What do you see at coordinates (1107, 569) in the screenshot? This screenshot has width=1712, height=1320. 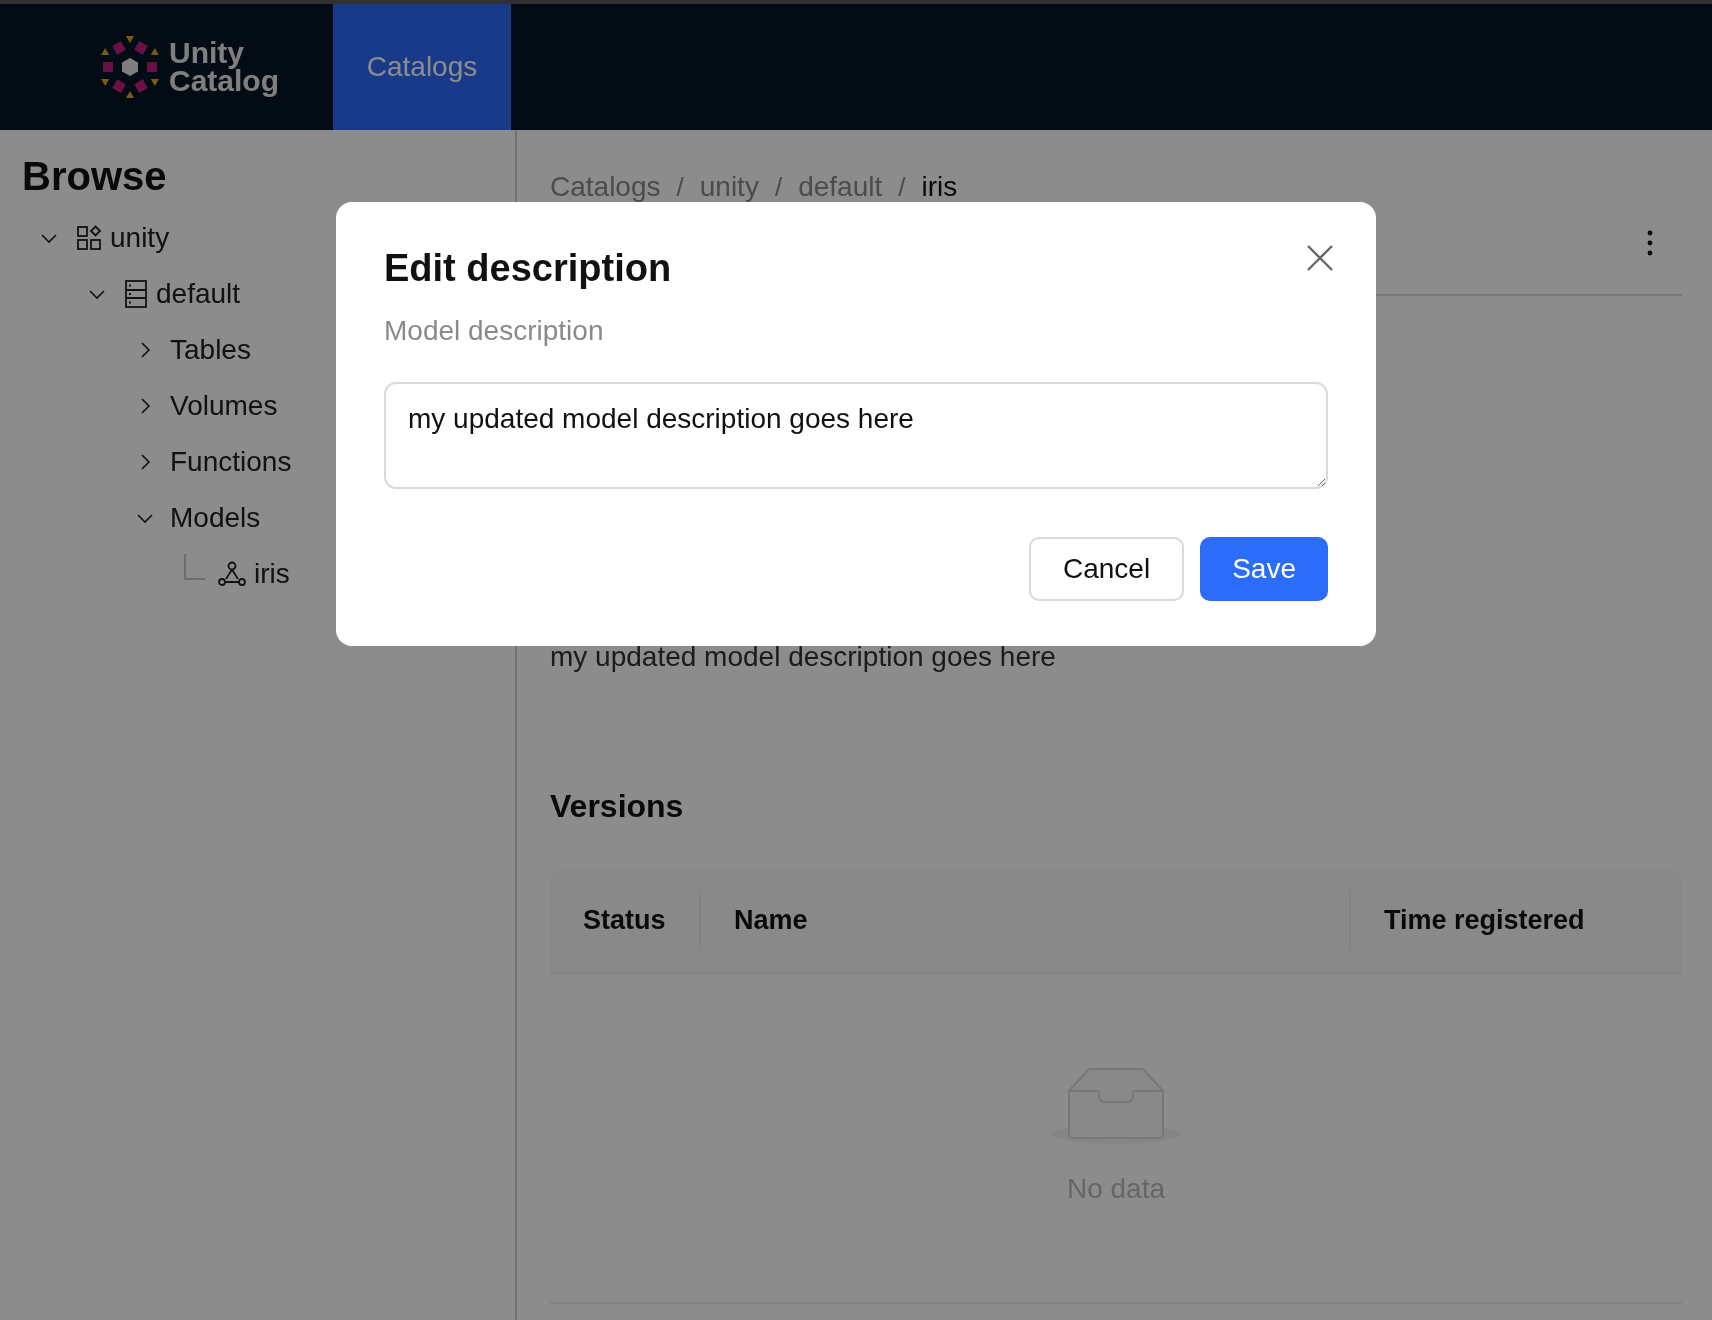 I see `cancel-button: Cancel` at bounding box center [1107, 569].